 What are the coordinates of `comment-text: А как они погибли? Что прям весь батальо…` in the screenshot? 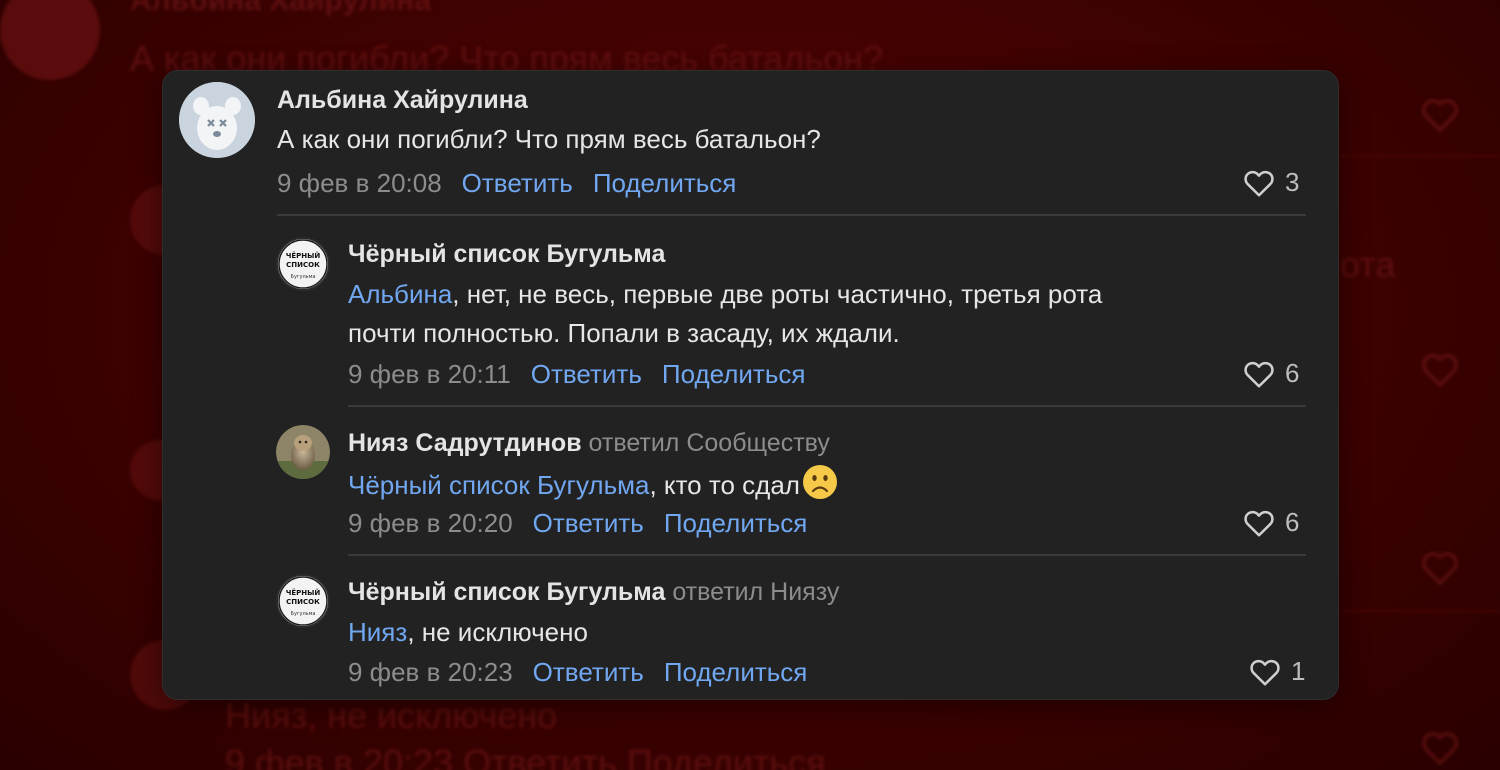 It's located at (549, 139).